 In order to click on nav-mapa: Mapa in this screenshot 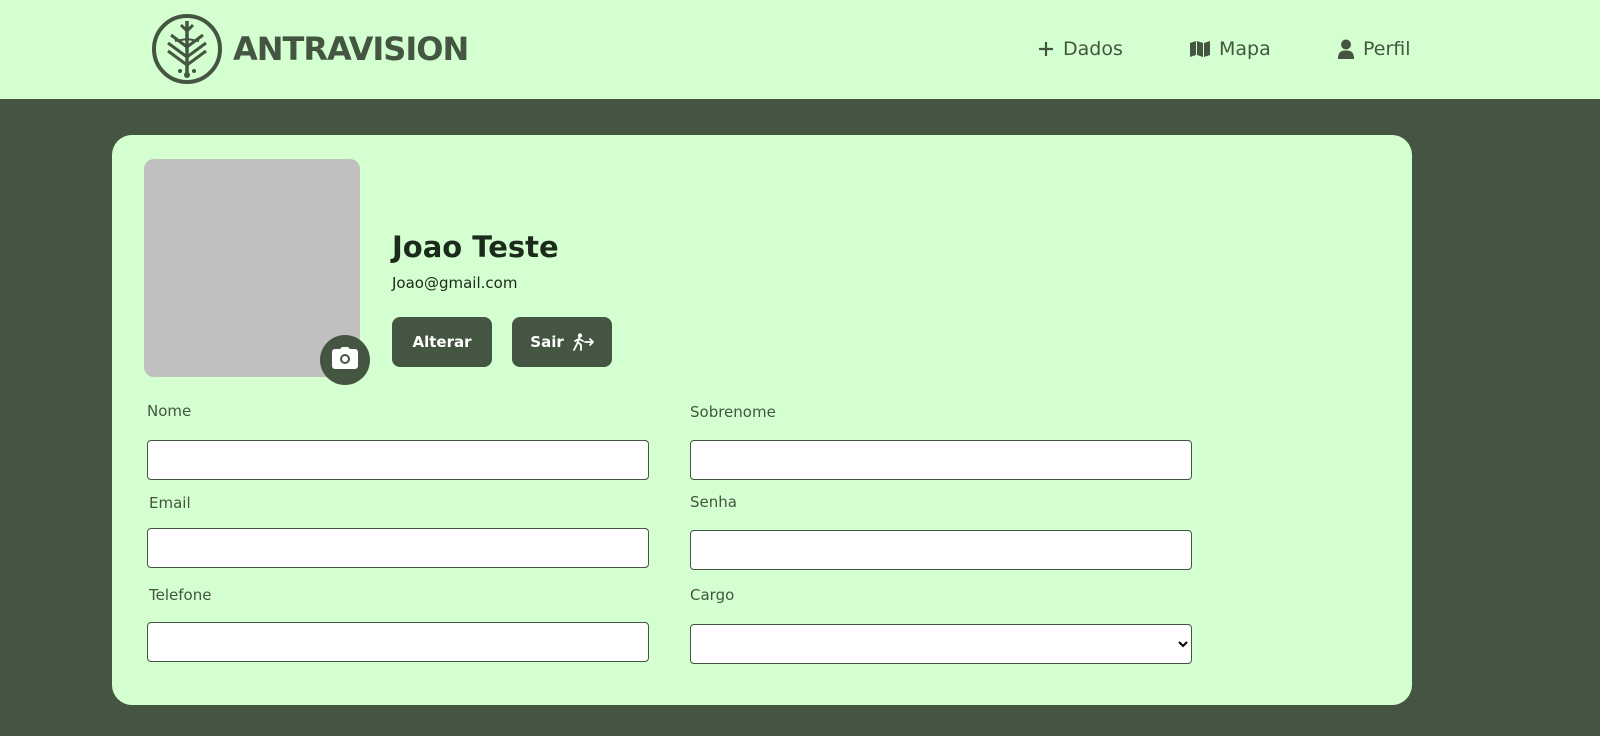, I will do `click(1230, 49)`.